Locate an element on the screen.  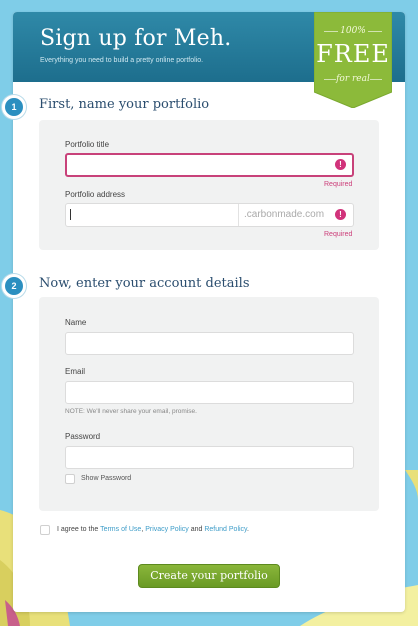
ribbon-free: FREE is located at coordinates (353, 54).